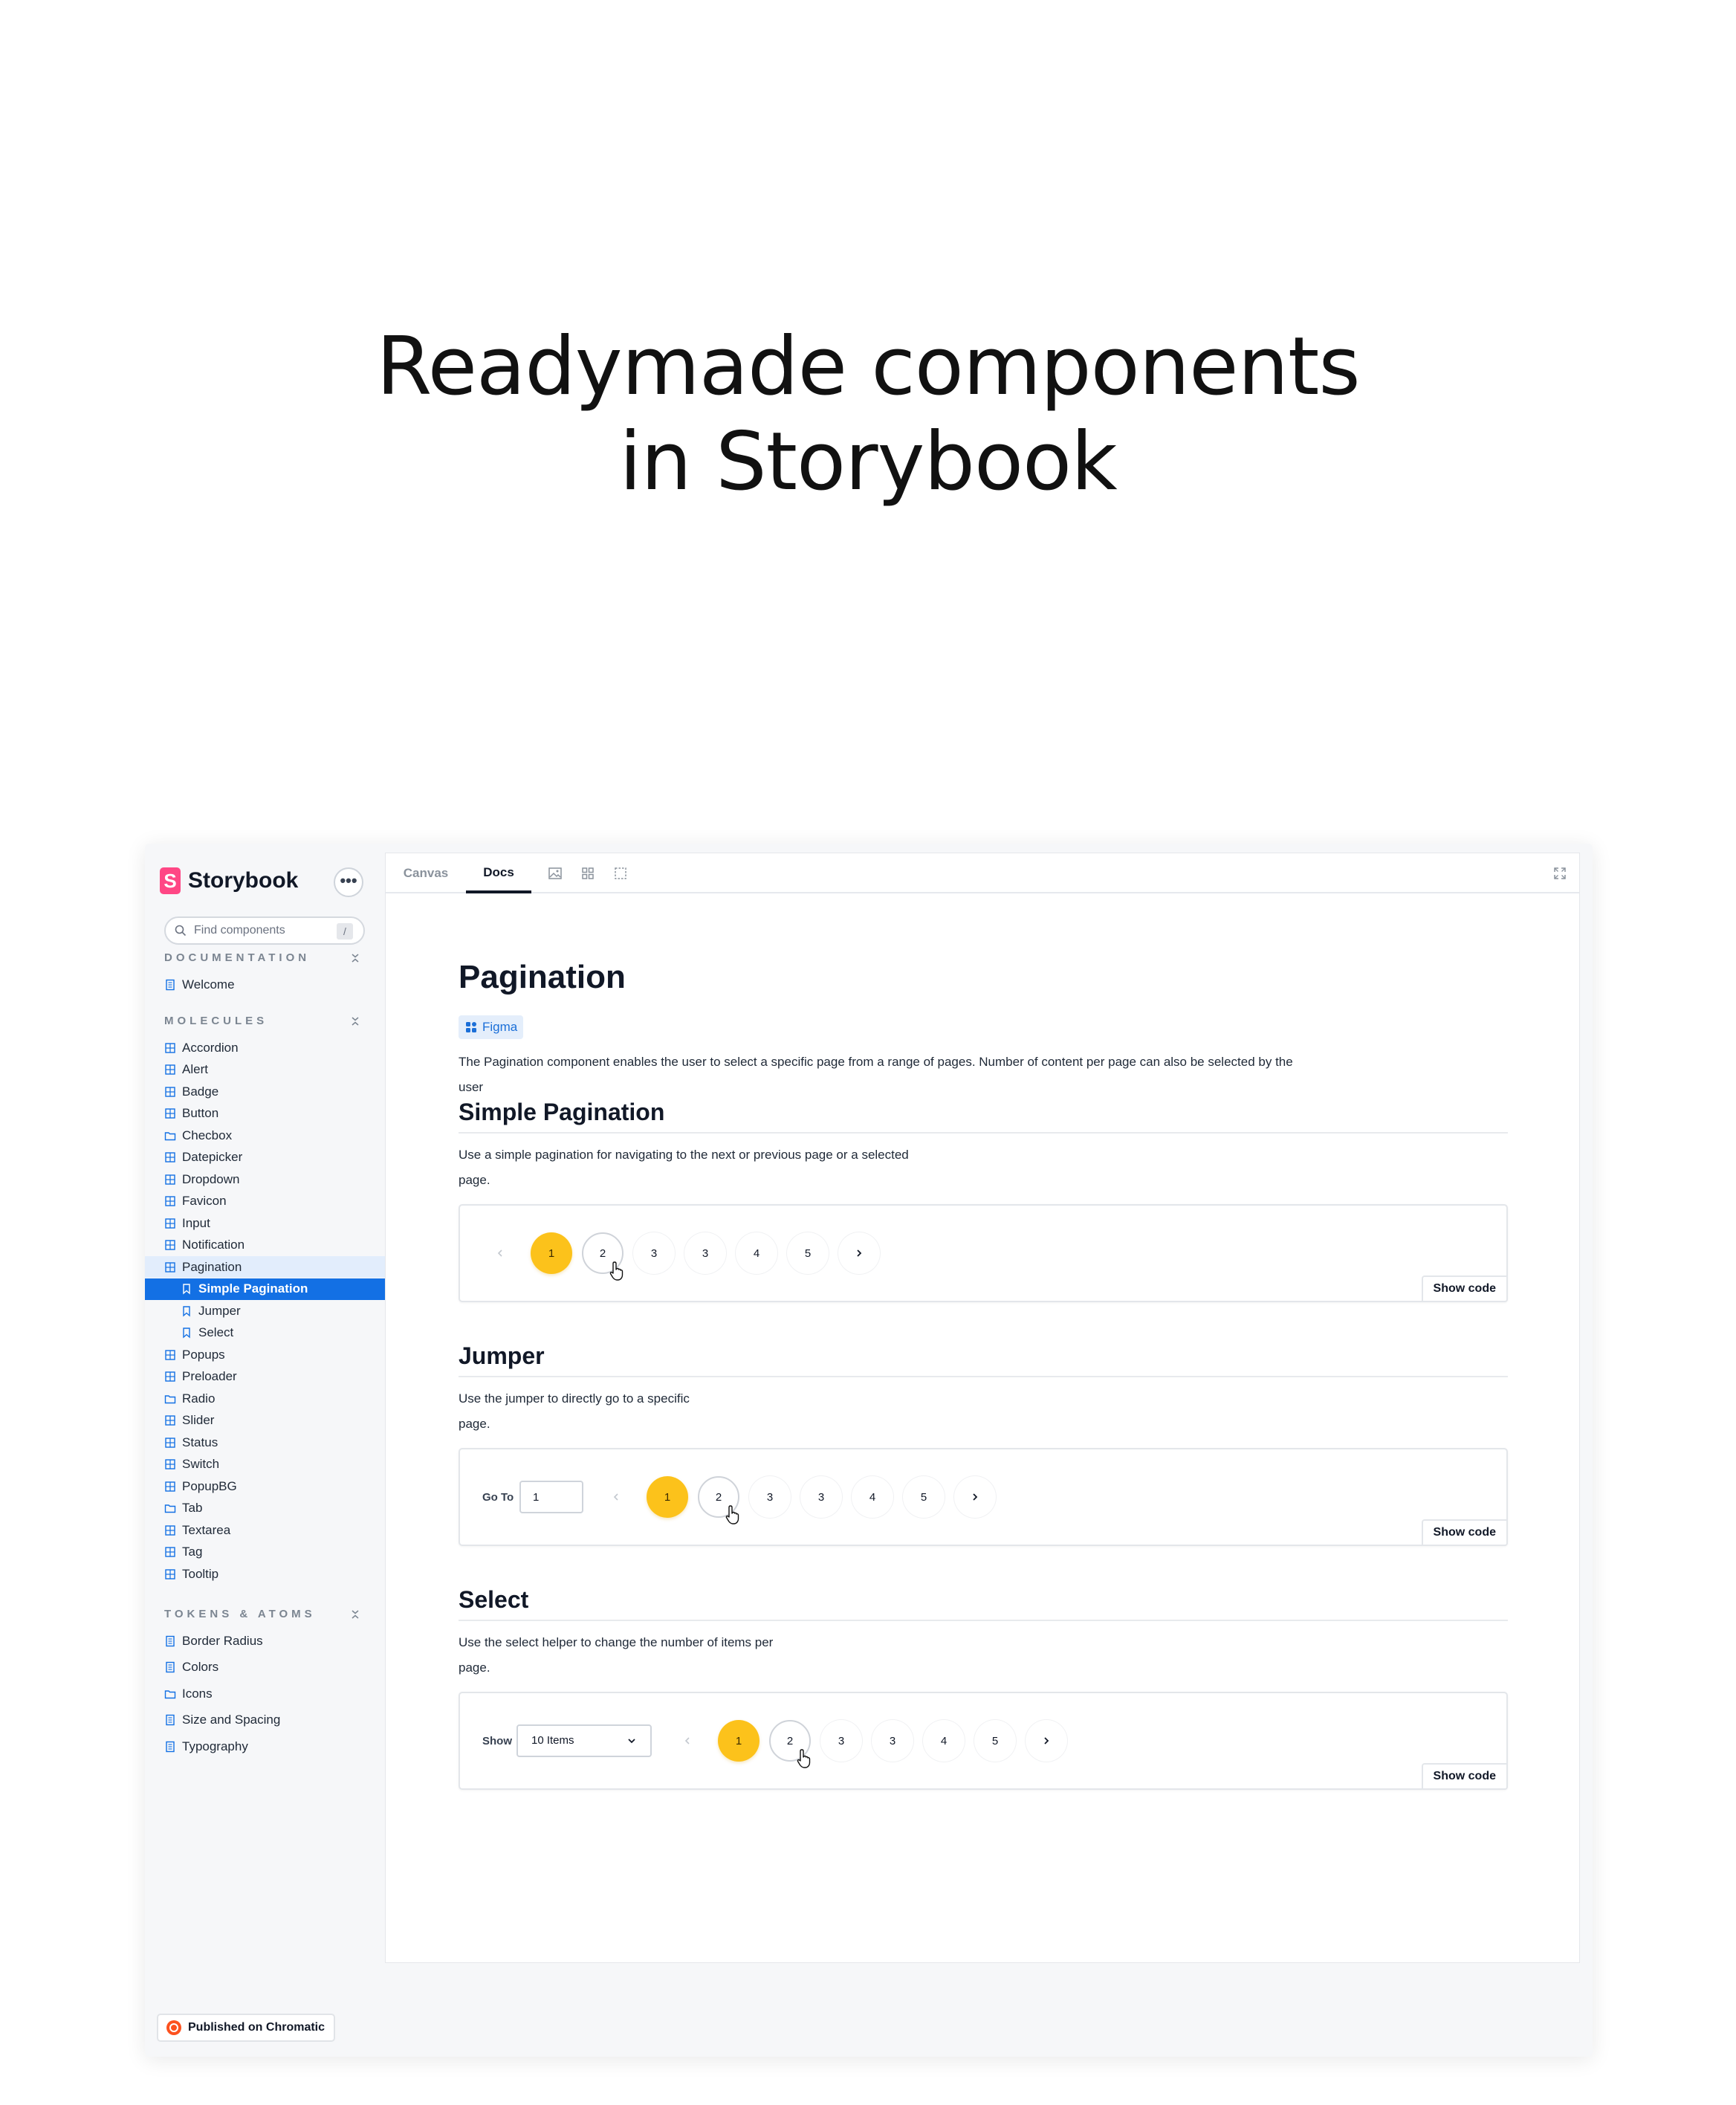 Image resolution: width=1736 pixels, height=2105 pixels. Describe the element at coordinates (265, 1179) in the screenshot. I see `sidebar-item-dropdown: Dropdown` at that location.